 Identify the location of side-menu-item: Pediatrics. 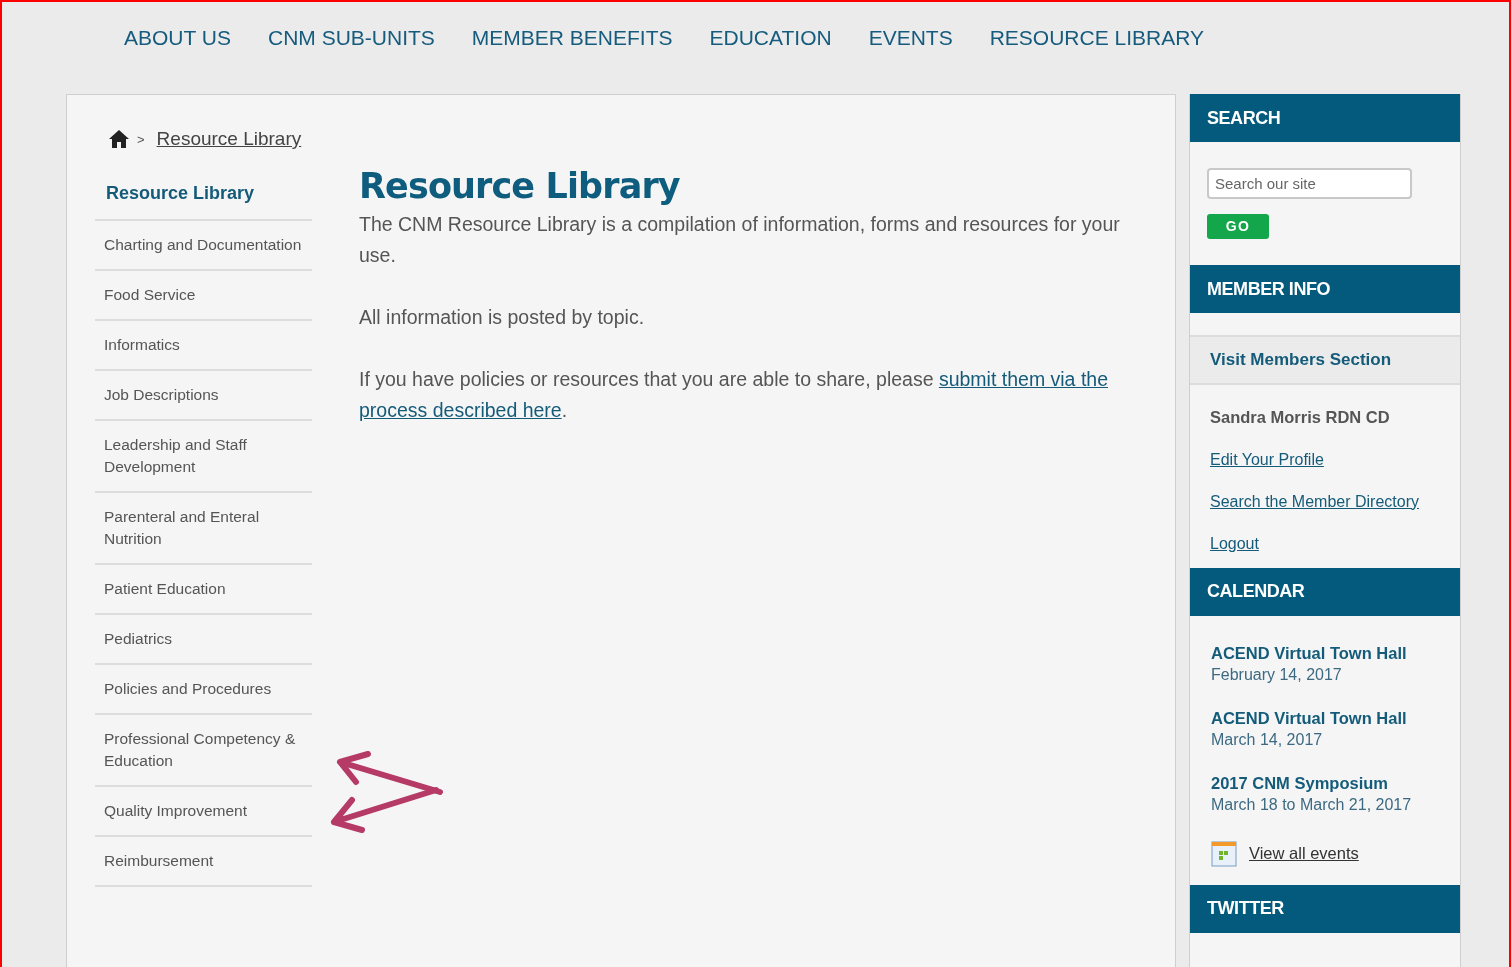
(138, 638).